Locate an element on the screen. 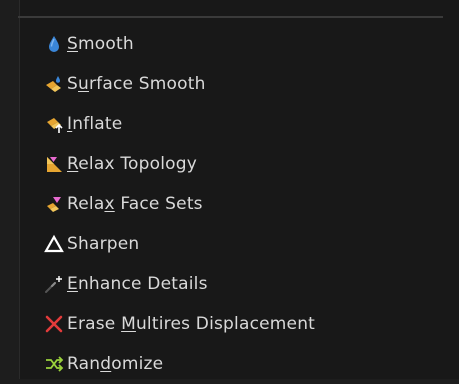 The height and width of the screenshot is (384, 459). inflate-icon is located at coordinates (55, 125).